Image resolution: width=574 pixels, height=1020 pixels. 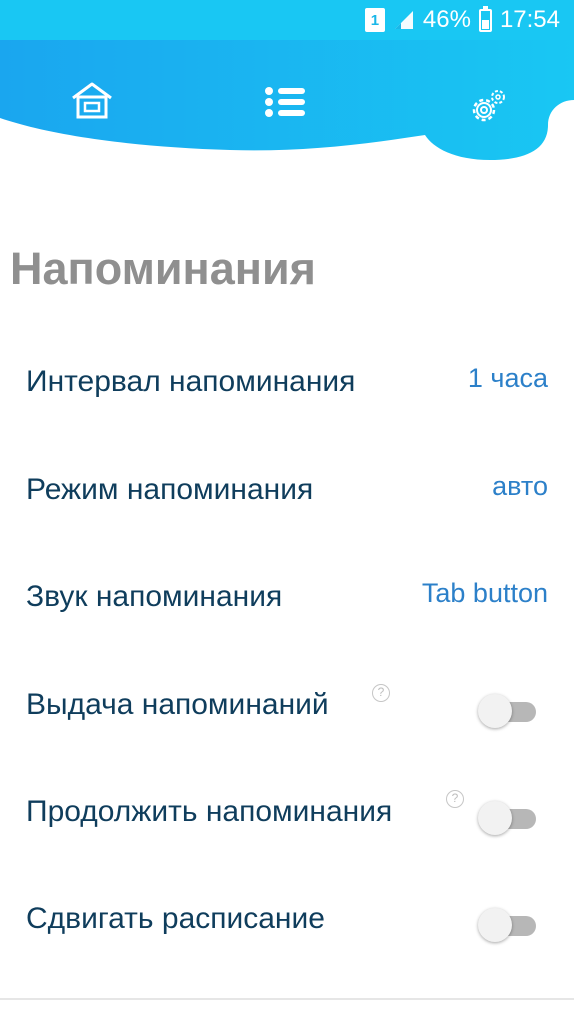 What do you see at coordinates (287, 600) in the screenshot?
I see `setting-reminder-sound: Звук напоминания Tab button` at bounding box center [287, 600].